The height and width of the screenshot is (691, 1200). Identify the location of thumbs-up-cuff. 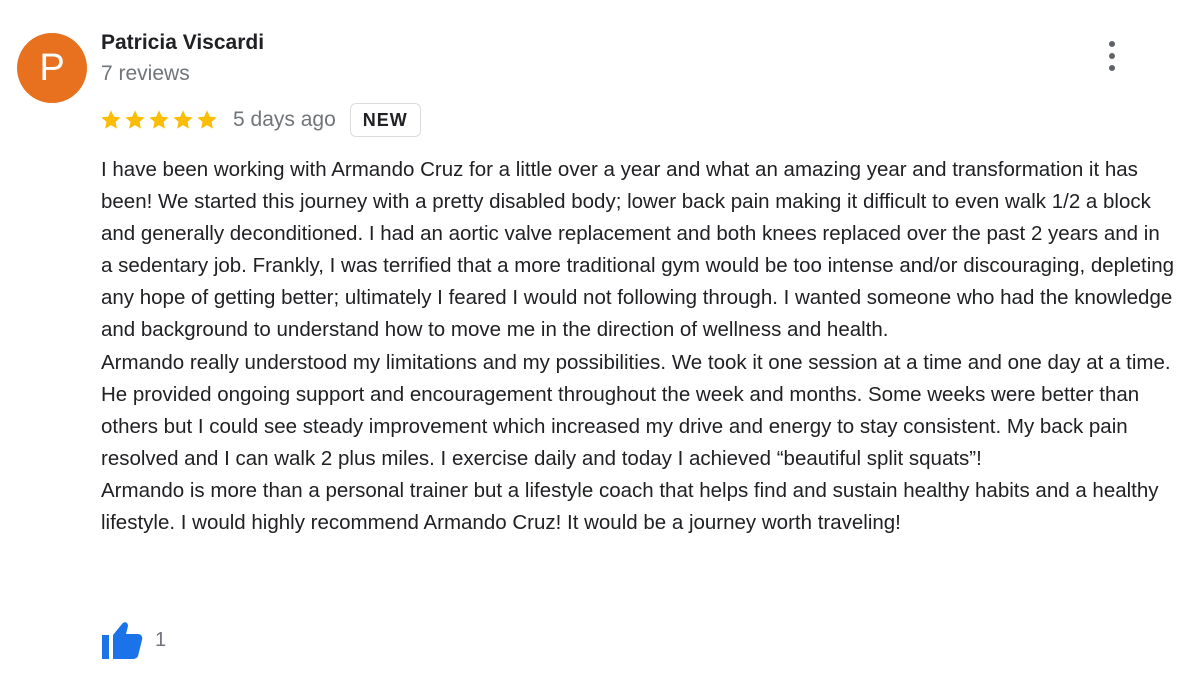
(105, 647).